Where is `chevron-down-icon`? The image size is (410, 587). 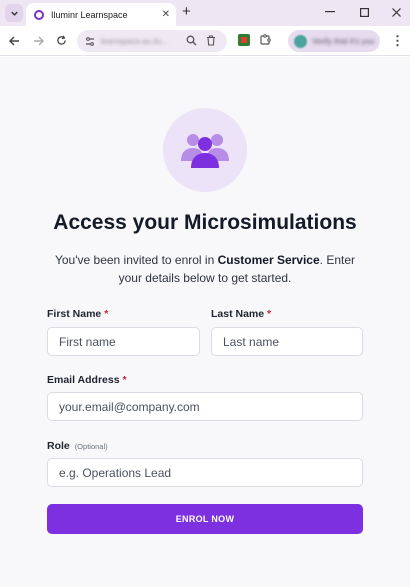
chevron-down-icon is located at coordinates (14, 13).